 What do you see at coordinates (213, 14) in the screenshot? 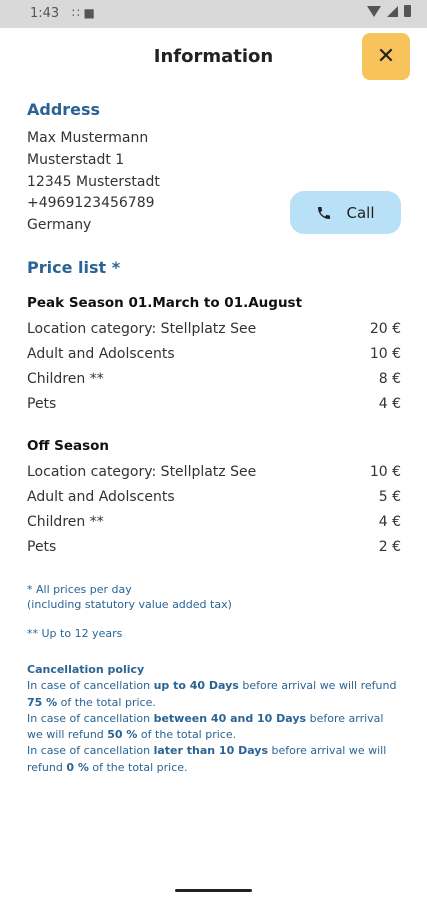
I see `status-bar: 1:43 ∷ ■` at bounding box center [213, 14].